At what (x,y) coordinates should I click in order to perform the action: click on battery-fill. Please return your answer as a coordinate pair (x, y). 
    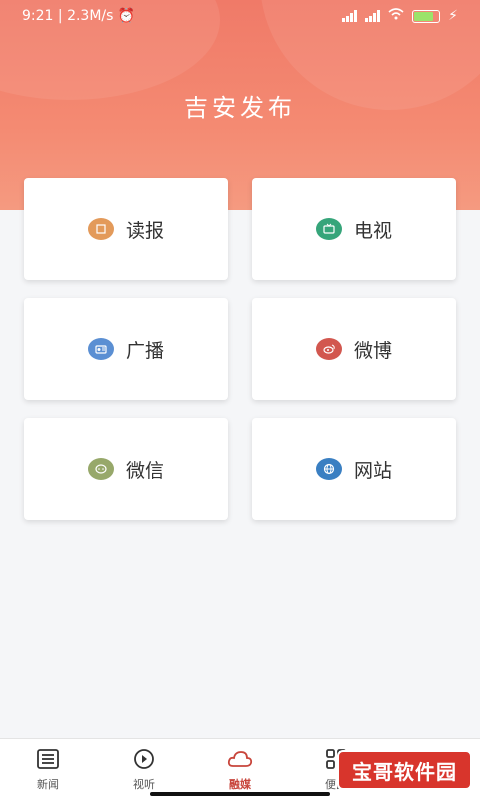
    Looking at the image, I should click on (424, 16).